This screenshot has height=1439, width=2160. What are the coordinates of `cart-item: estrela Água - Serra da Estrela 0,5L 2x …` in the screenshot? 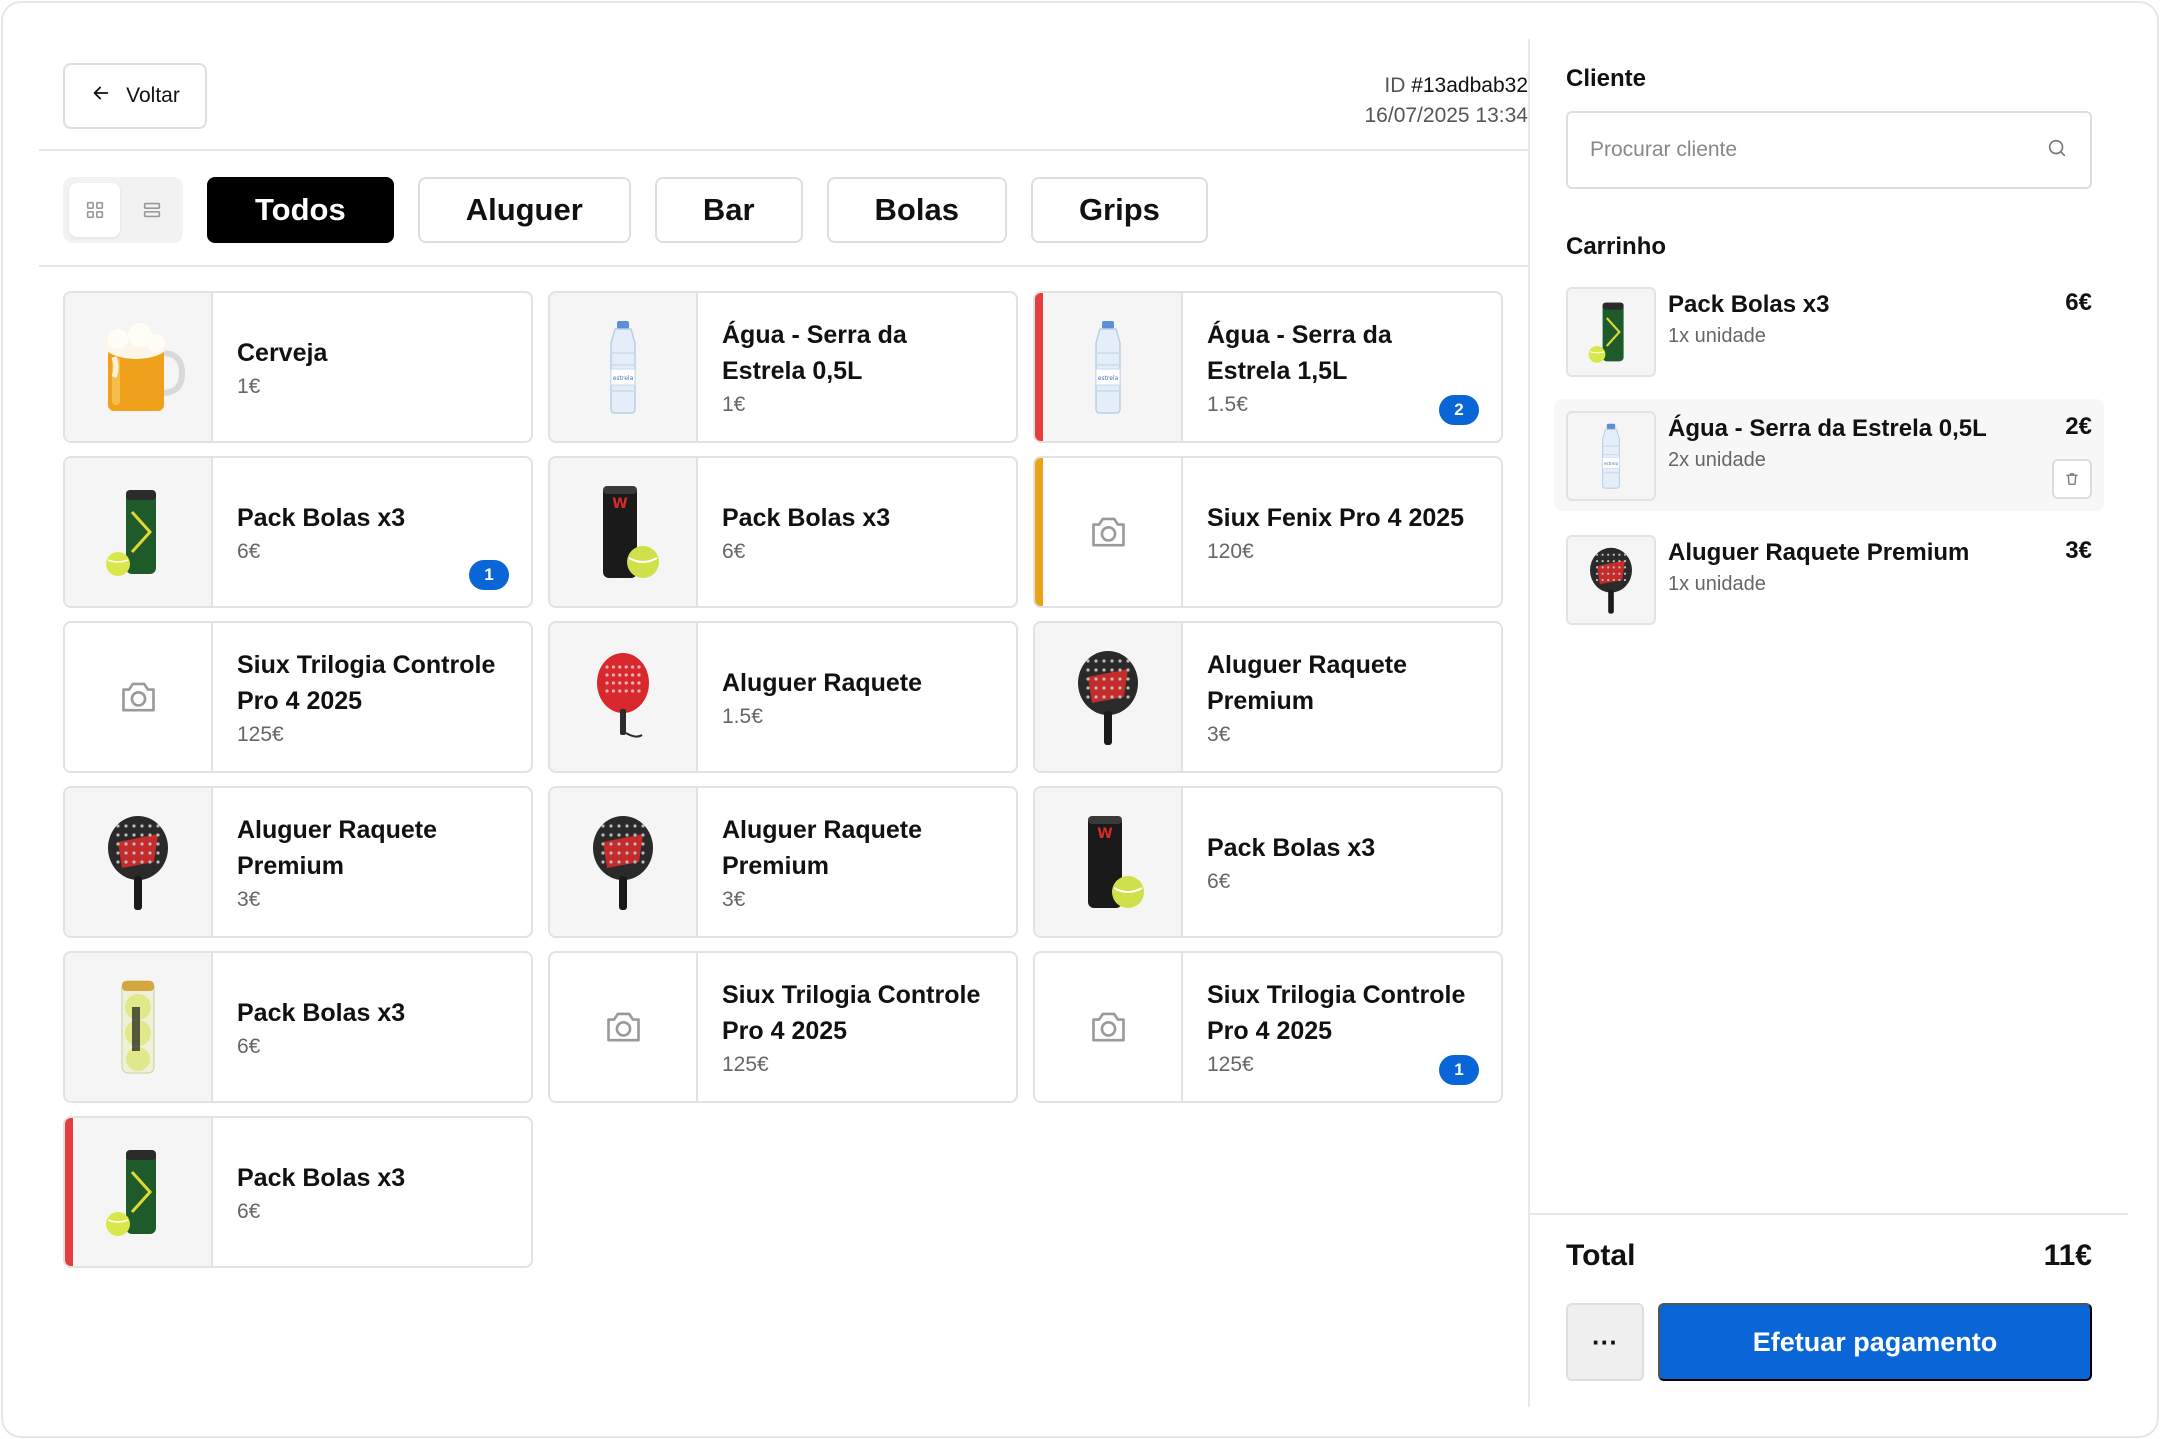 It's located at (1829, 455).